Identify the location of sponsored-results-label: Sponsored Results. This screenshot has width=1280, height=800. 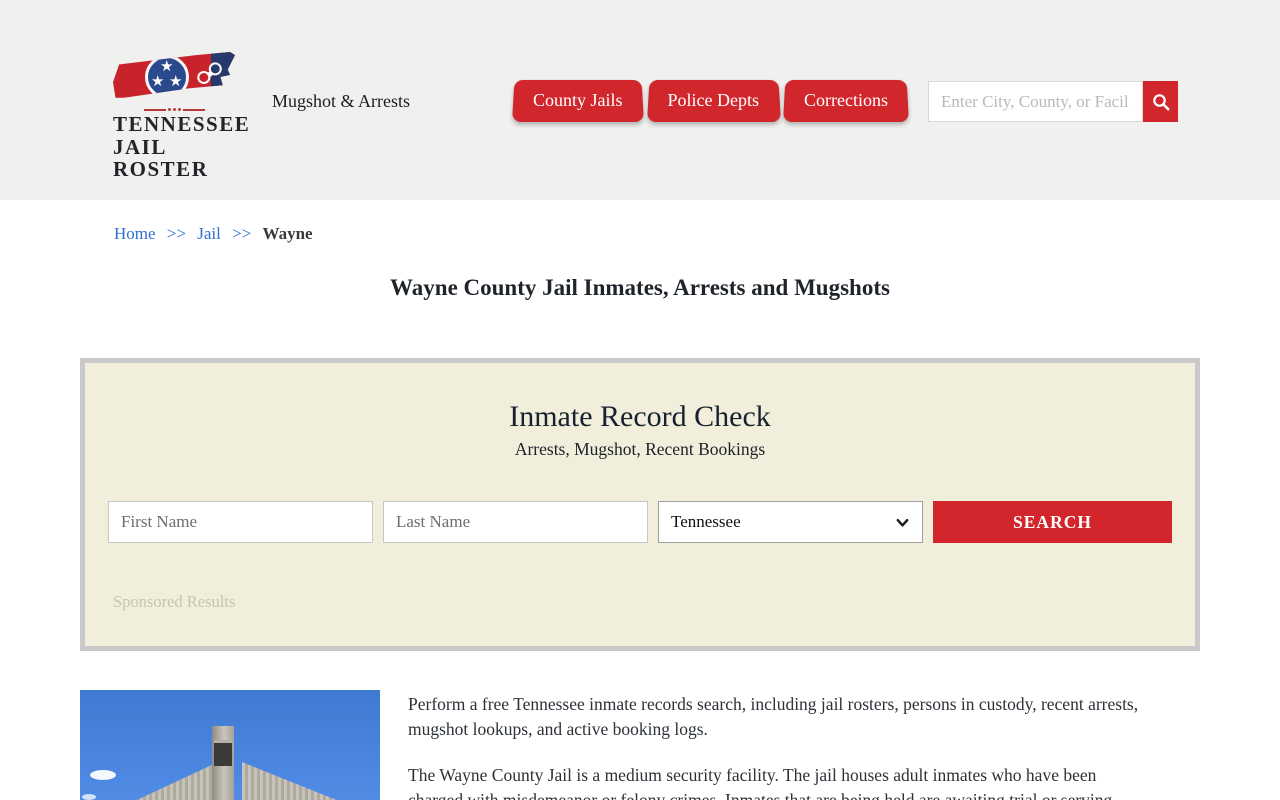
(174, 601).